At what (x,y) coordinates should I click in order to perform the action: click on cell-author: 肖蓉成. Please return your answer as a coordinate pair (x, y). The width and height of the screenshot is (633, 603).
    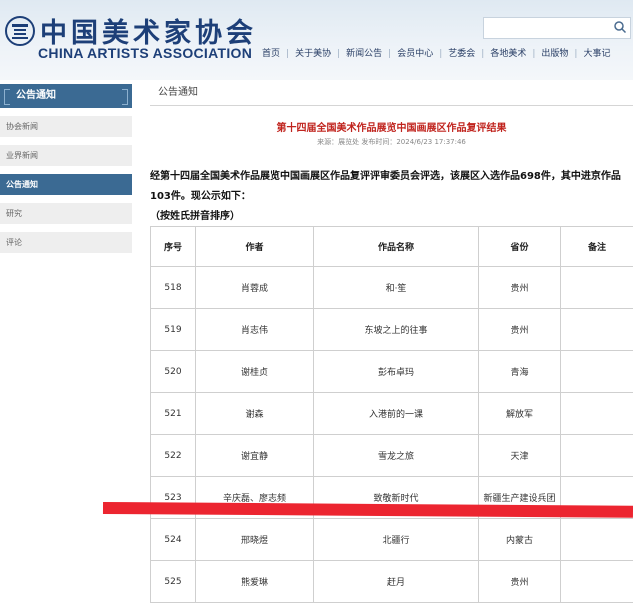
    Looking at the image, I should click on (255, 288).